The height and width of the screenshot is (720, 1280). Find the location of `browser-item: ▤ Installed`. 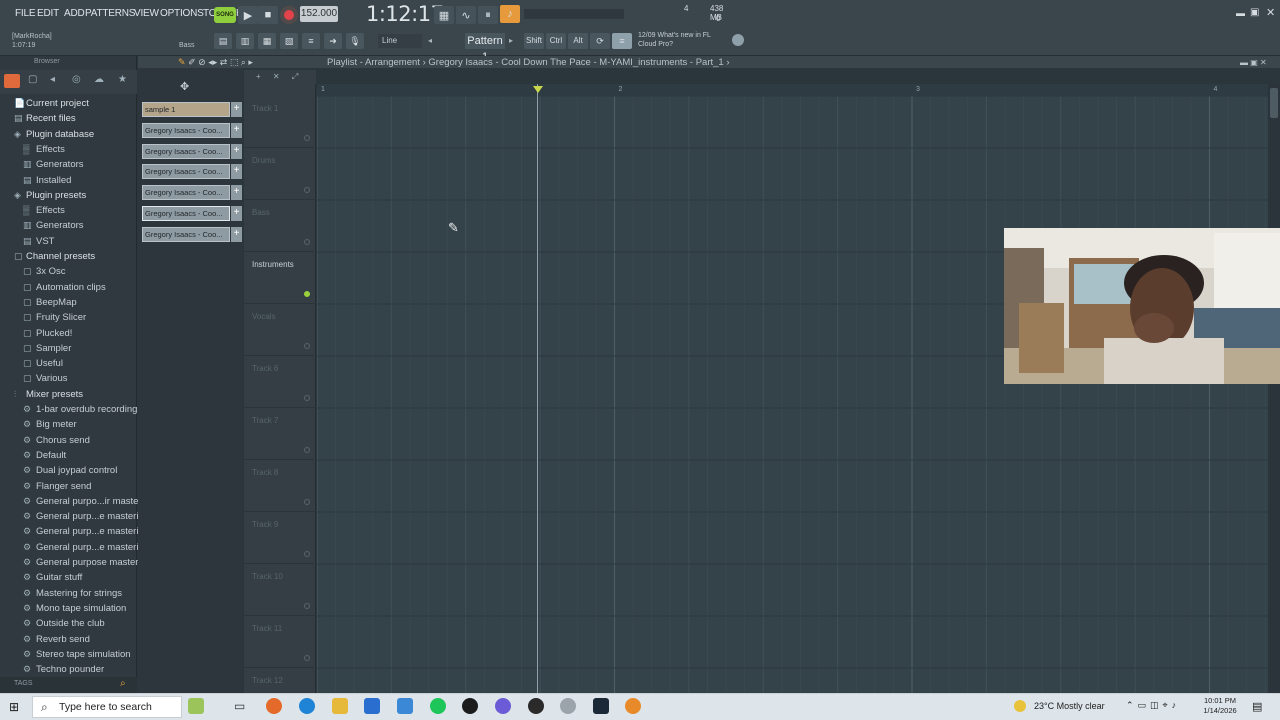

browser-item: ▤ Installed is located at coordinates (68, 180).